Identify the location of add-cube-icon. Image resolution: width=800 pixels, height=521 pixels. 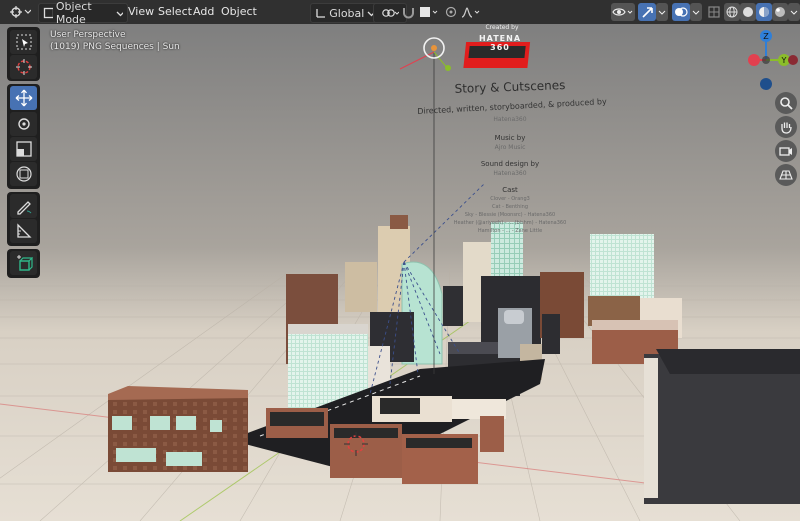
(24, 263).